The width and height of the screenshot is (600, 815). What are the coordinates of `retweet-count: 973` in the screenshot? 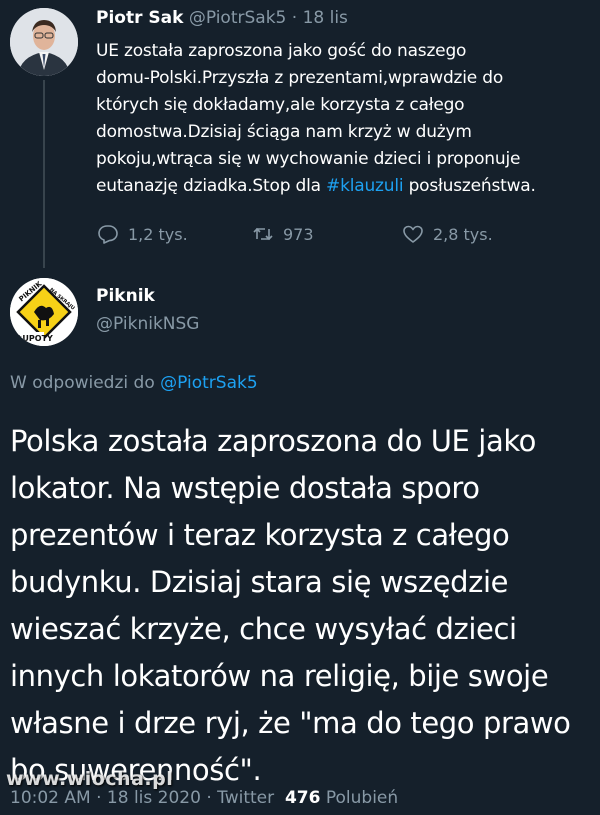 It's located at (298, 234).